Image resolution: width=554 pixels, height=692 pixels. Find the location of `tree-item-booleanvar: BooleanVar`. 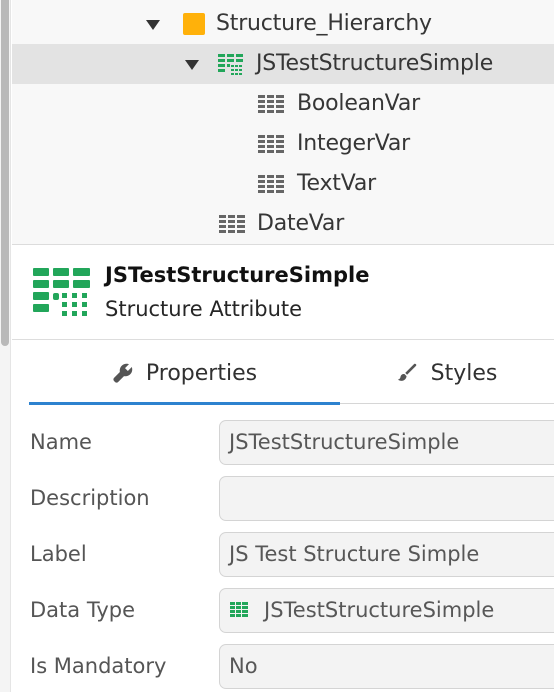

tree-item-booleanvar: BooleanVar is located at coordinates (283, 104).